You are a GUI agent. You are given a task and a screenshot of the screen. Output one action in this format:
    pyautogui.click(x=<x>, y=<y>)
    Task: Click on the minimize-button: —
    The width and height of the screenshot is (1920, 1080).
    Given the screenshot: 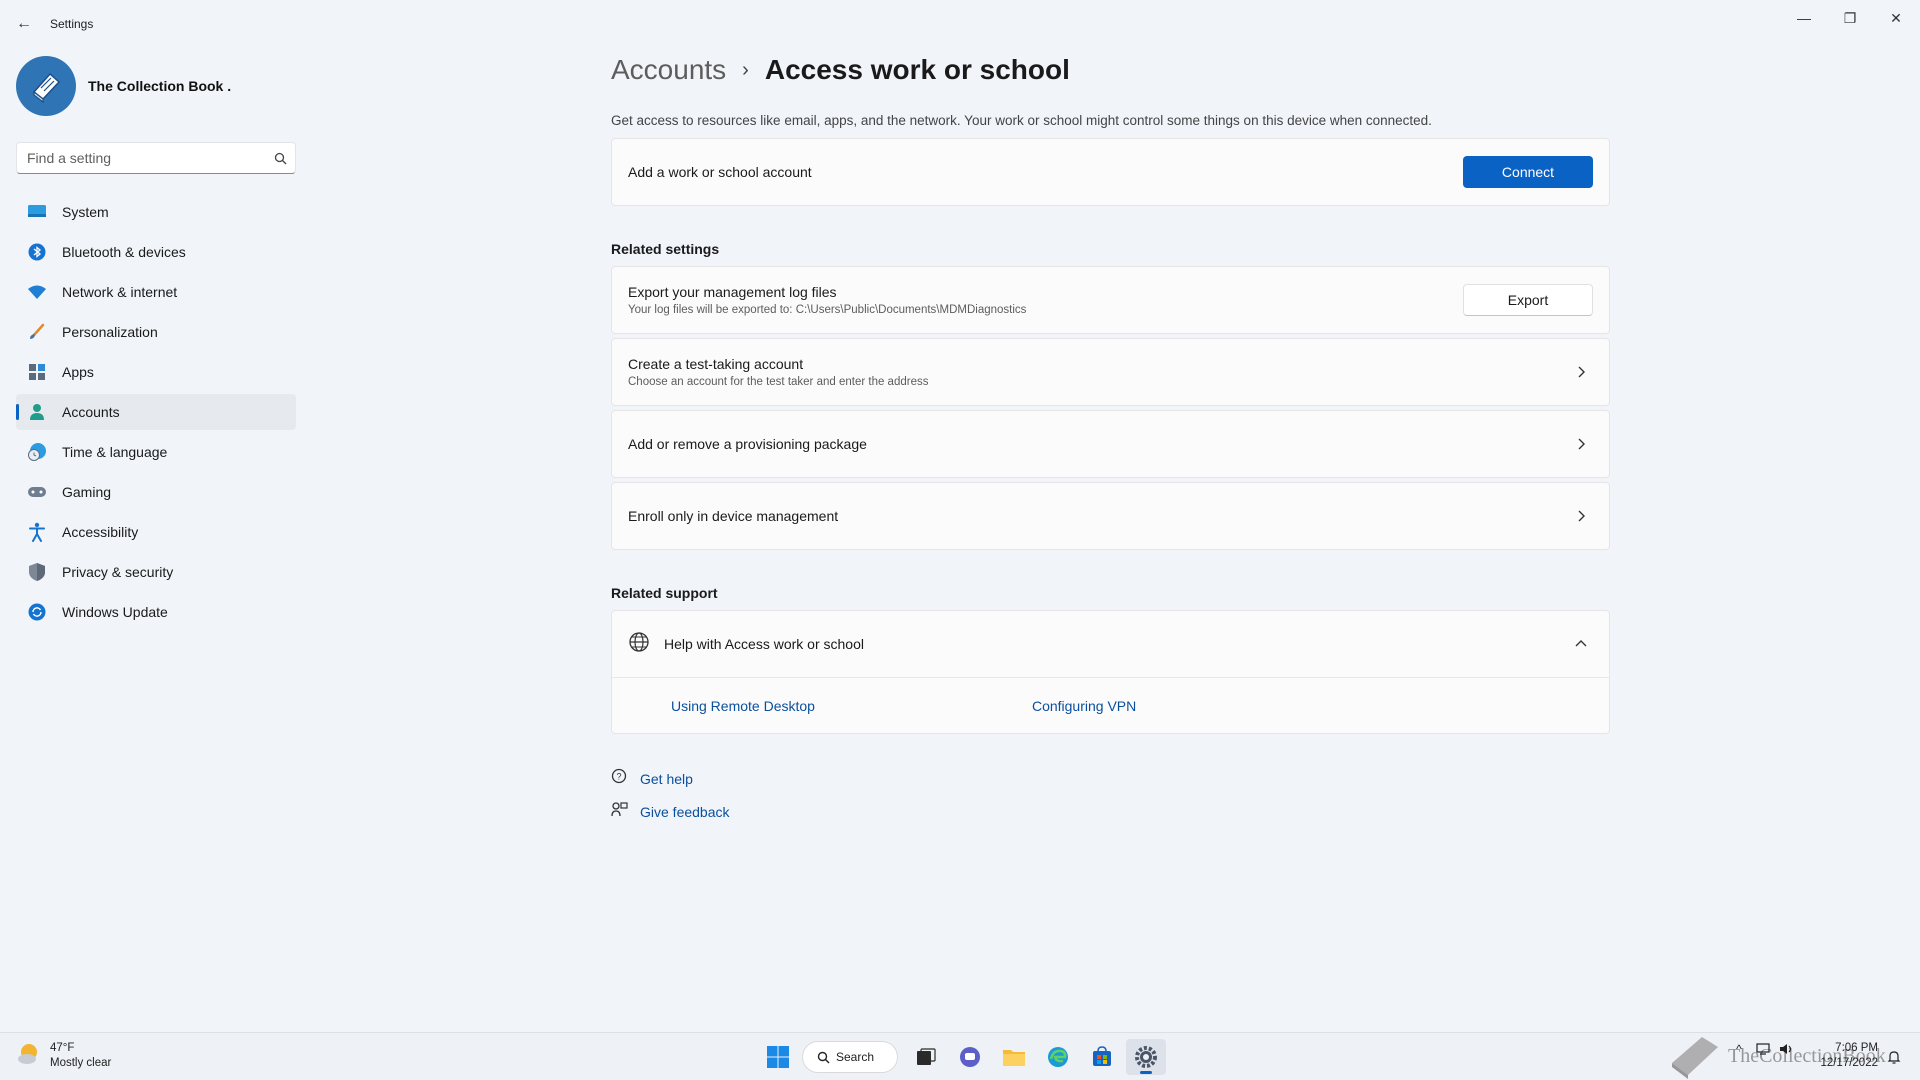 What is the action you would take?
    pyautogui.click(x=1804, y=18)
    